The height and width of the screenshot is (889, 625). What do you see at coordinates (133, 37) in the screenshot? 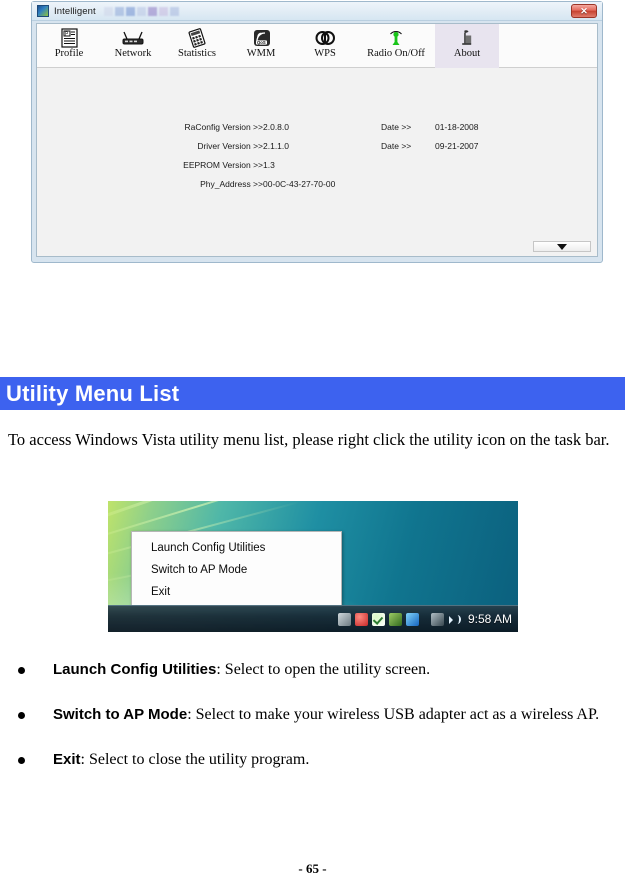
I see `network-icon` at bounding box center [133, 37].